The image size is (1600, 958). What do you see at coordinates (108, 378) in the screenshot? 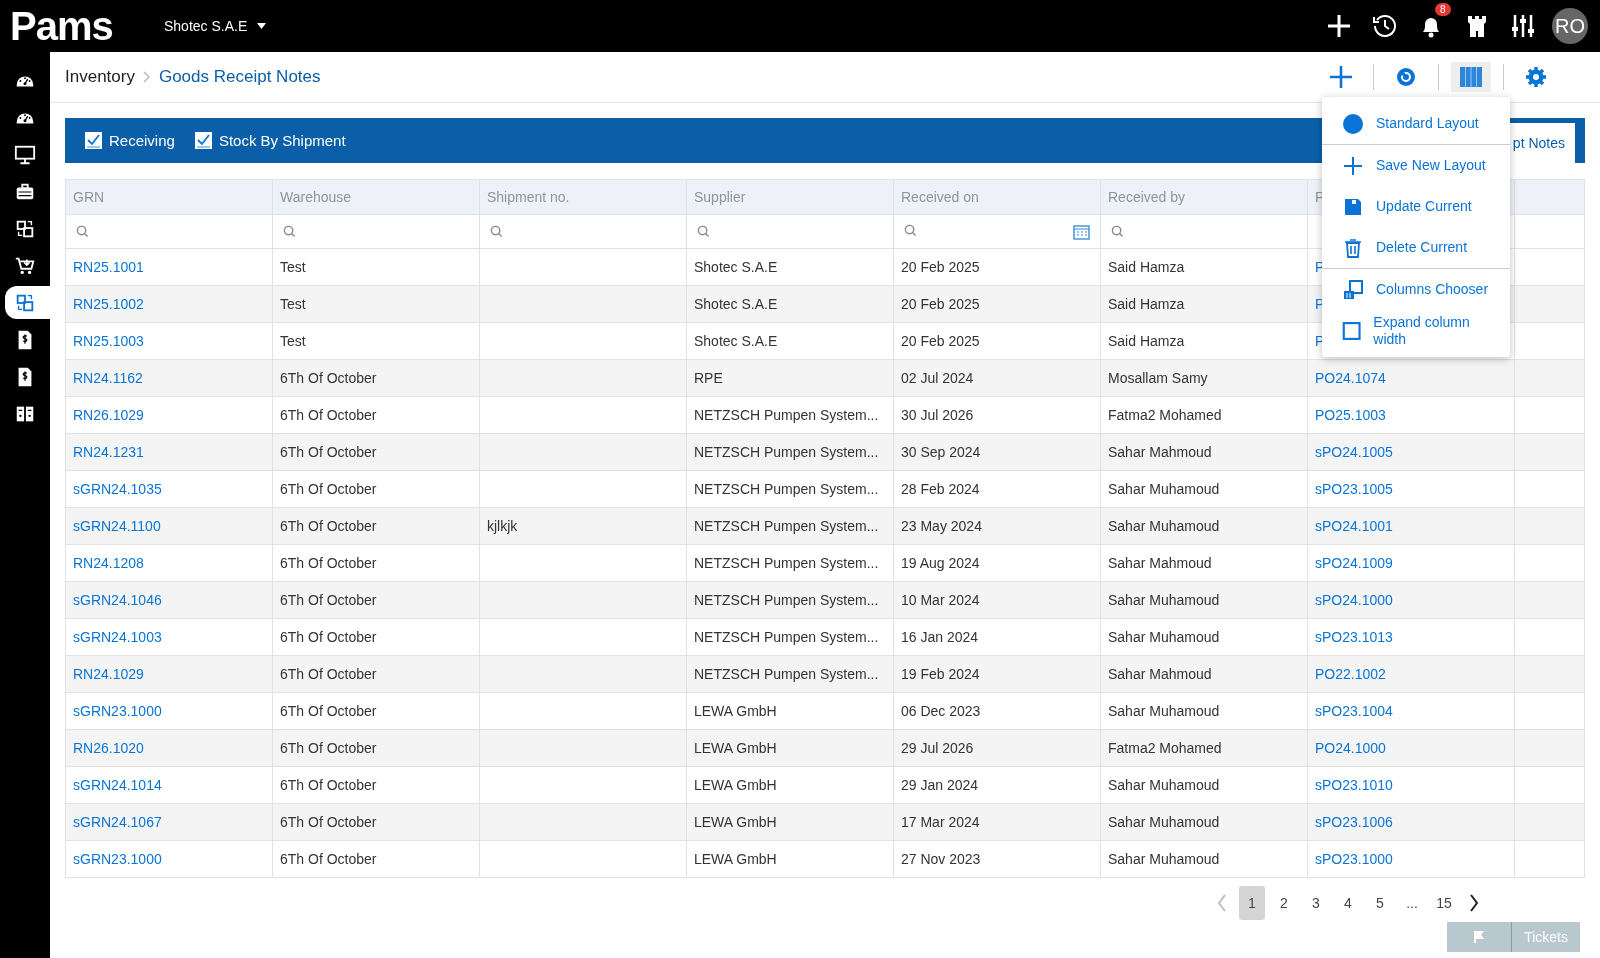
I see `table-link: RN24.1162` at bounding box center [108, 378].